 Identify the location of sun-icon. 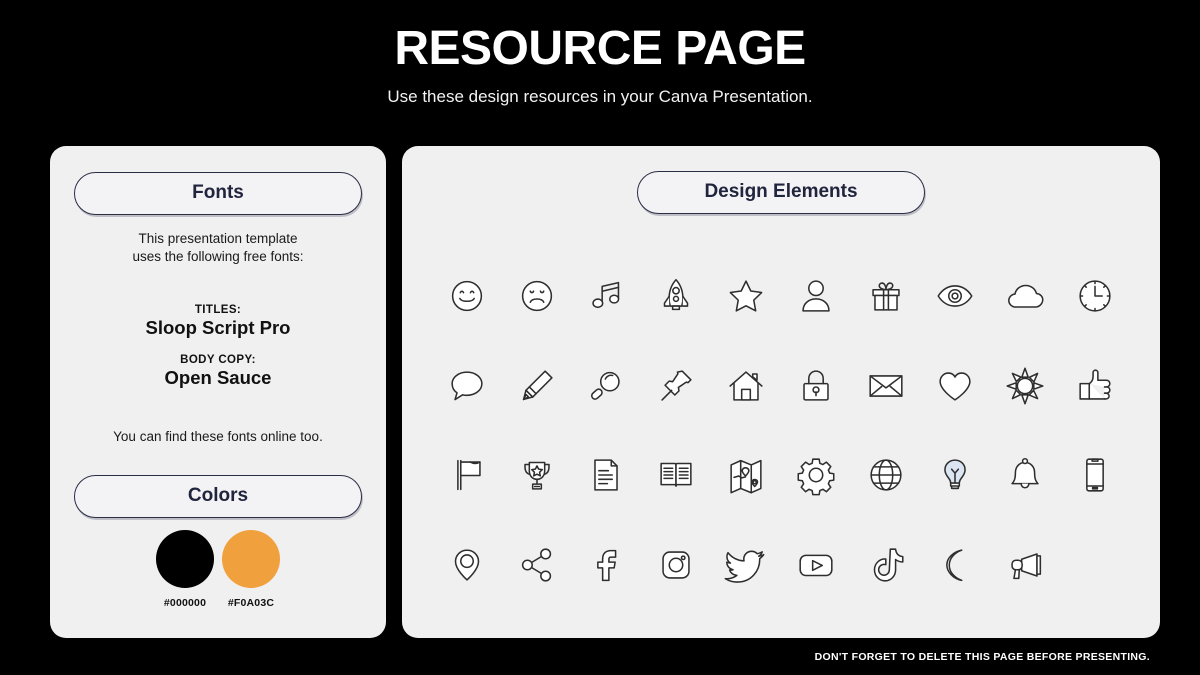
(1025, 386).